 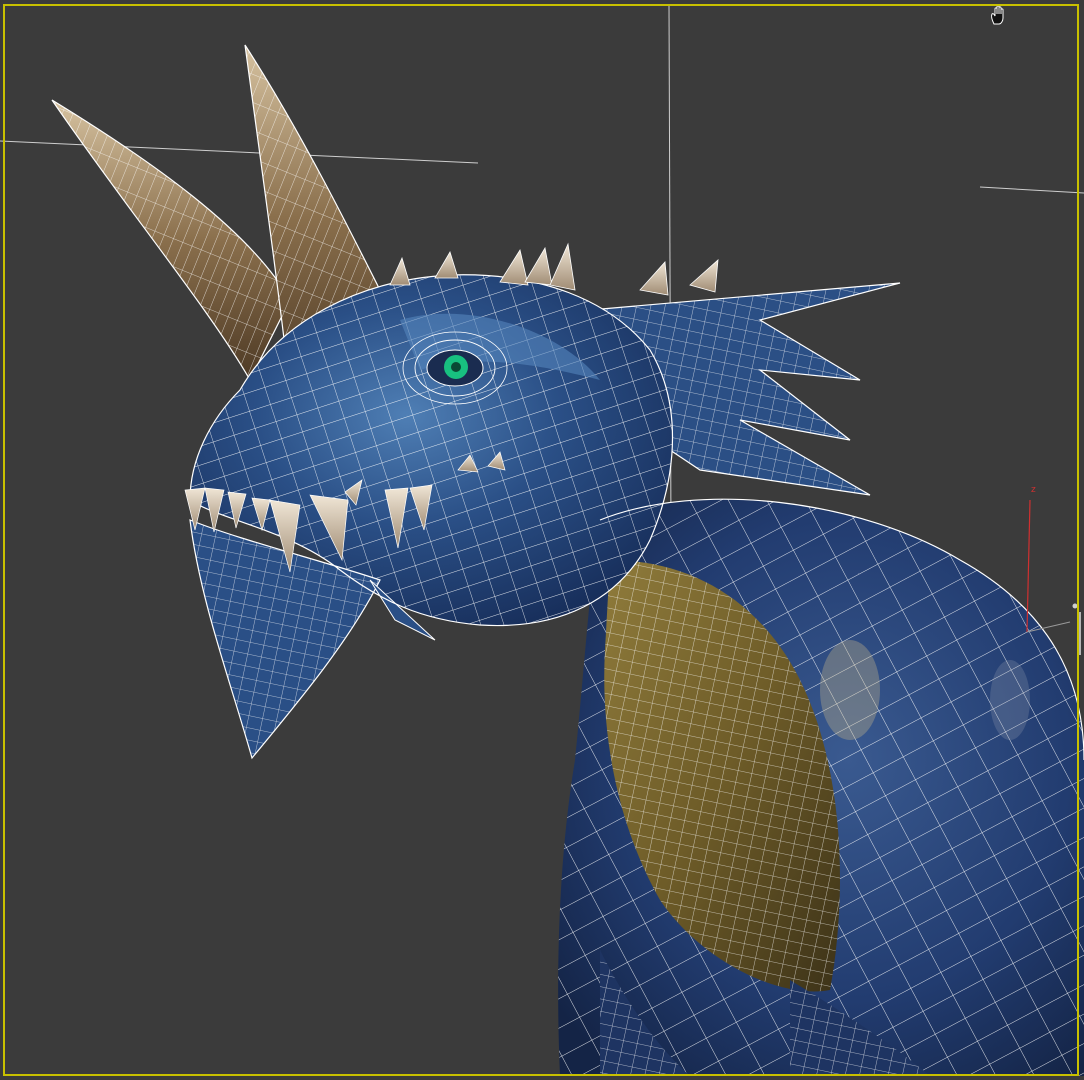 I want to click on pan-hand-icon, so click(x=997, y=15).